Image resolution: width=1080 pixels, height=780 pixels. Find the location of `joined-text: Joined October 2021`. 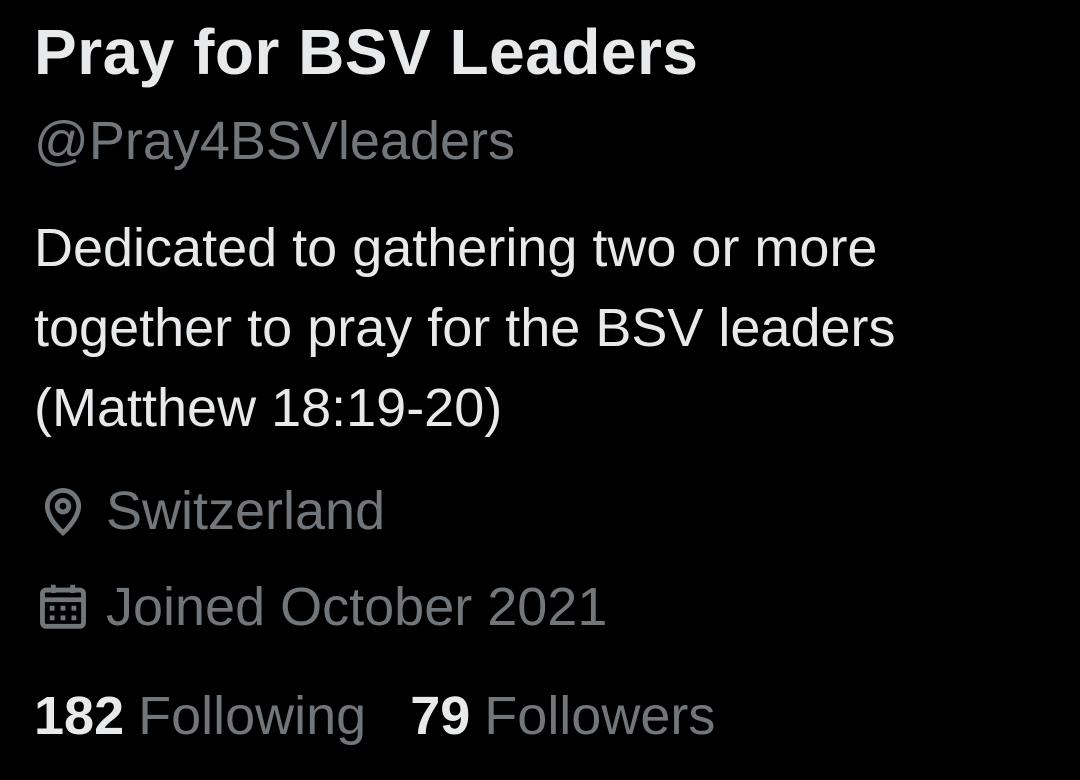

joined-text: Joined October 2021 is located at coordinates (357, 607).